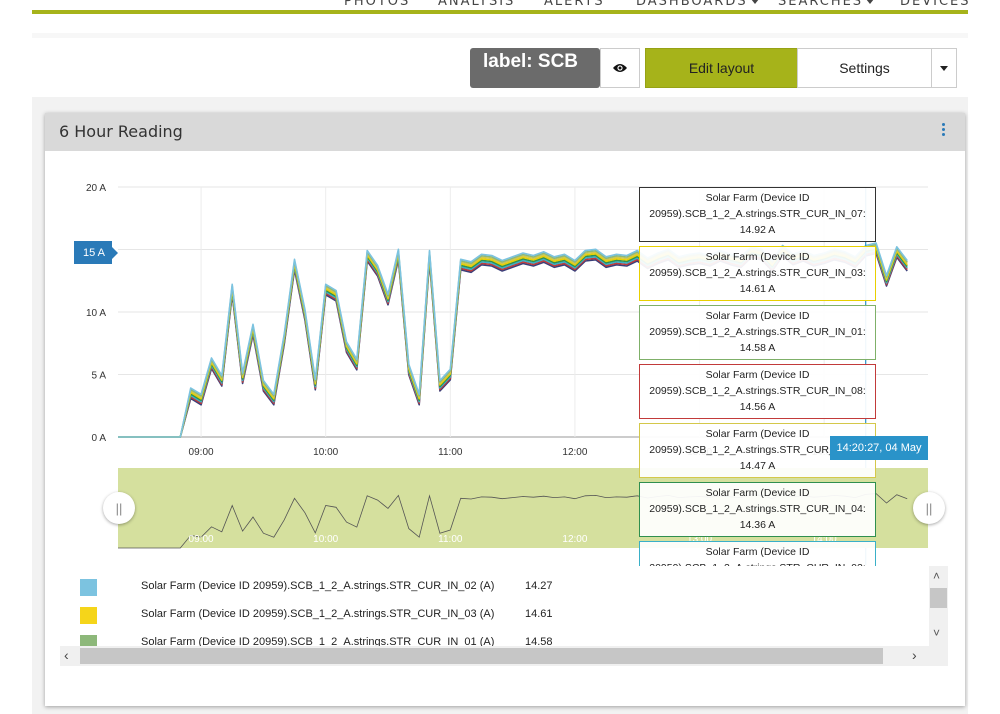 The width and height of the screenshot is (1000, 714). I want to click on legend-series-value: 14.27, so click(539, 586).